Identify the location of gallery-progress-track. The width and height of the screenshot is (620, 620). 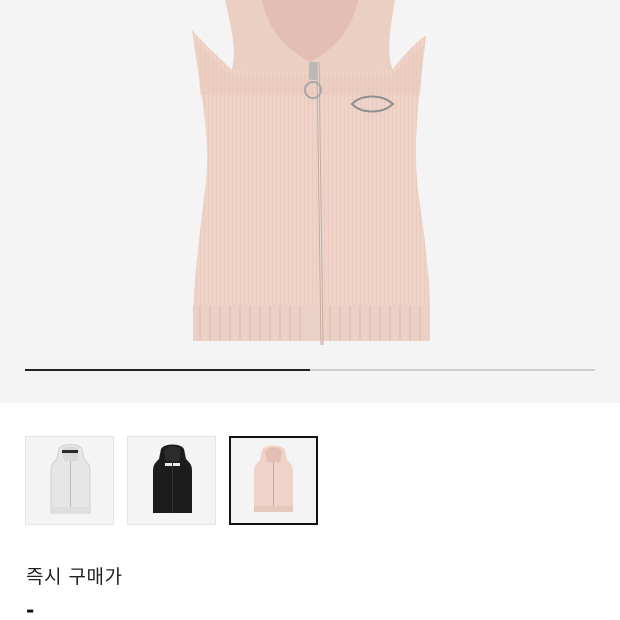
(310, 370).